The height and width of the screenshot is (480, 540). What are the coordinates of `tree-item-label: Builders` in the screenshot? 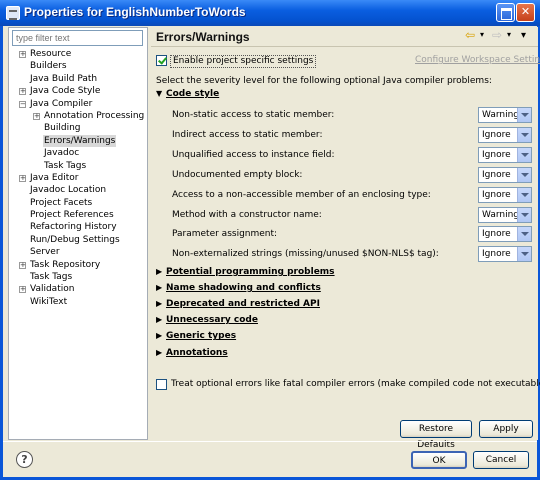 It's located at (48, 66).